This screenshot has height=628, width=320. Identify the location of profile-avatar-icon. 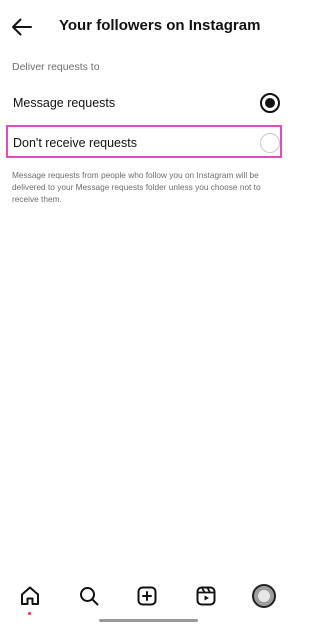
(264, 596).